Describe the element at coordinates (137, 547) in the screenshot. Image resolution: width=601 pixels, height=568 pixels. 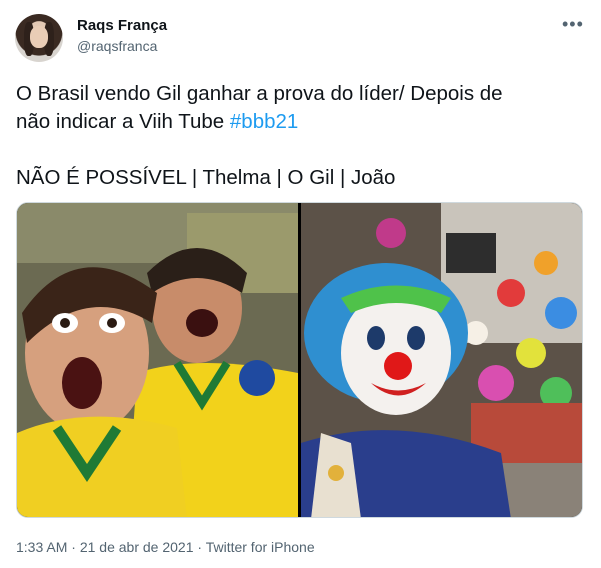
I see `tweet-date: 21 de abr de 2021` at that location.